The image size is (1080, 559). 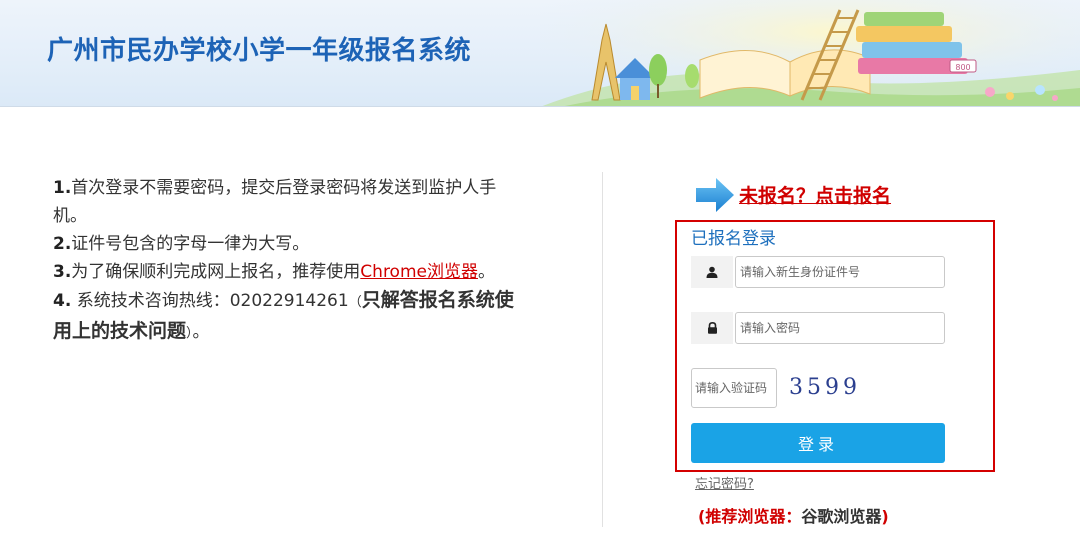 What do you see at coordinates (715, 195) in the screenshot?
I see `arrow-right-icon` at bounding box center [715, 195].